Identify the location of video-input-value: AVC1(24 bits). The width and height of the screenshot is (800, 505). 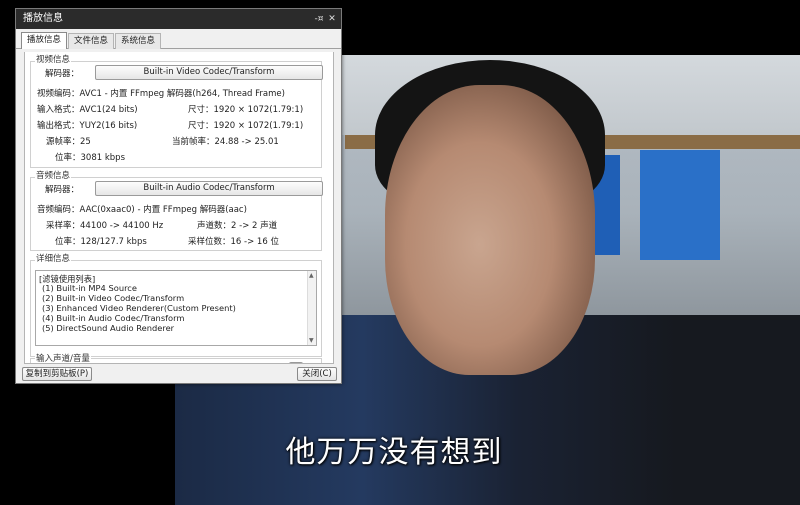
(108, 110).